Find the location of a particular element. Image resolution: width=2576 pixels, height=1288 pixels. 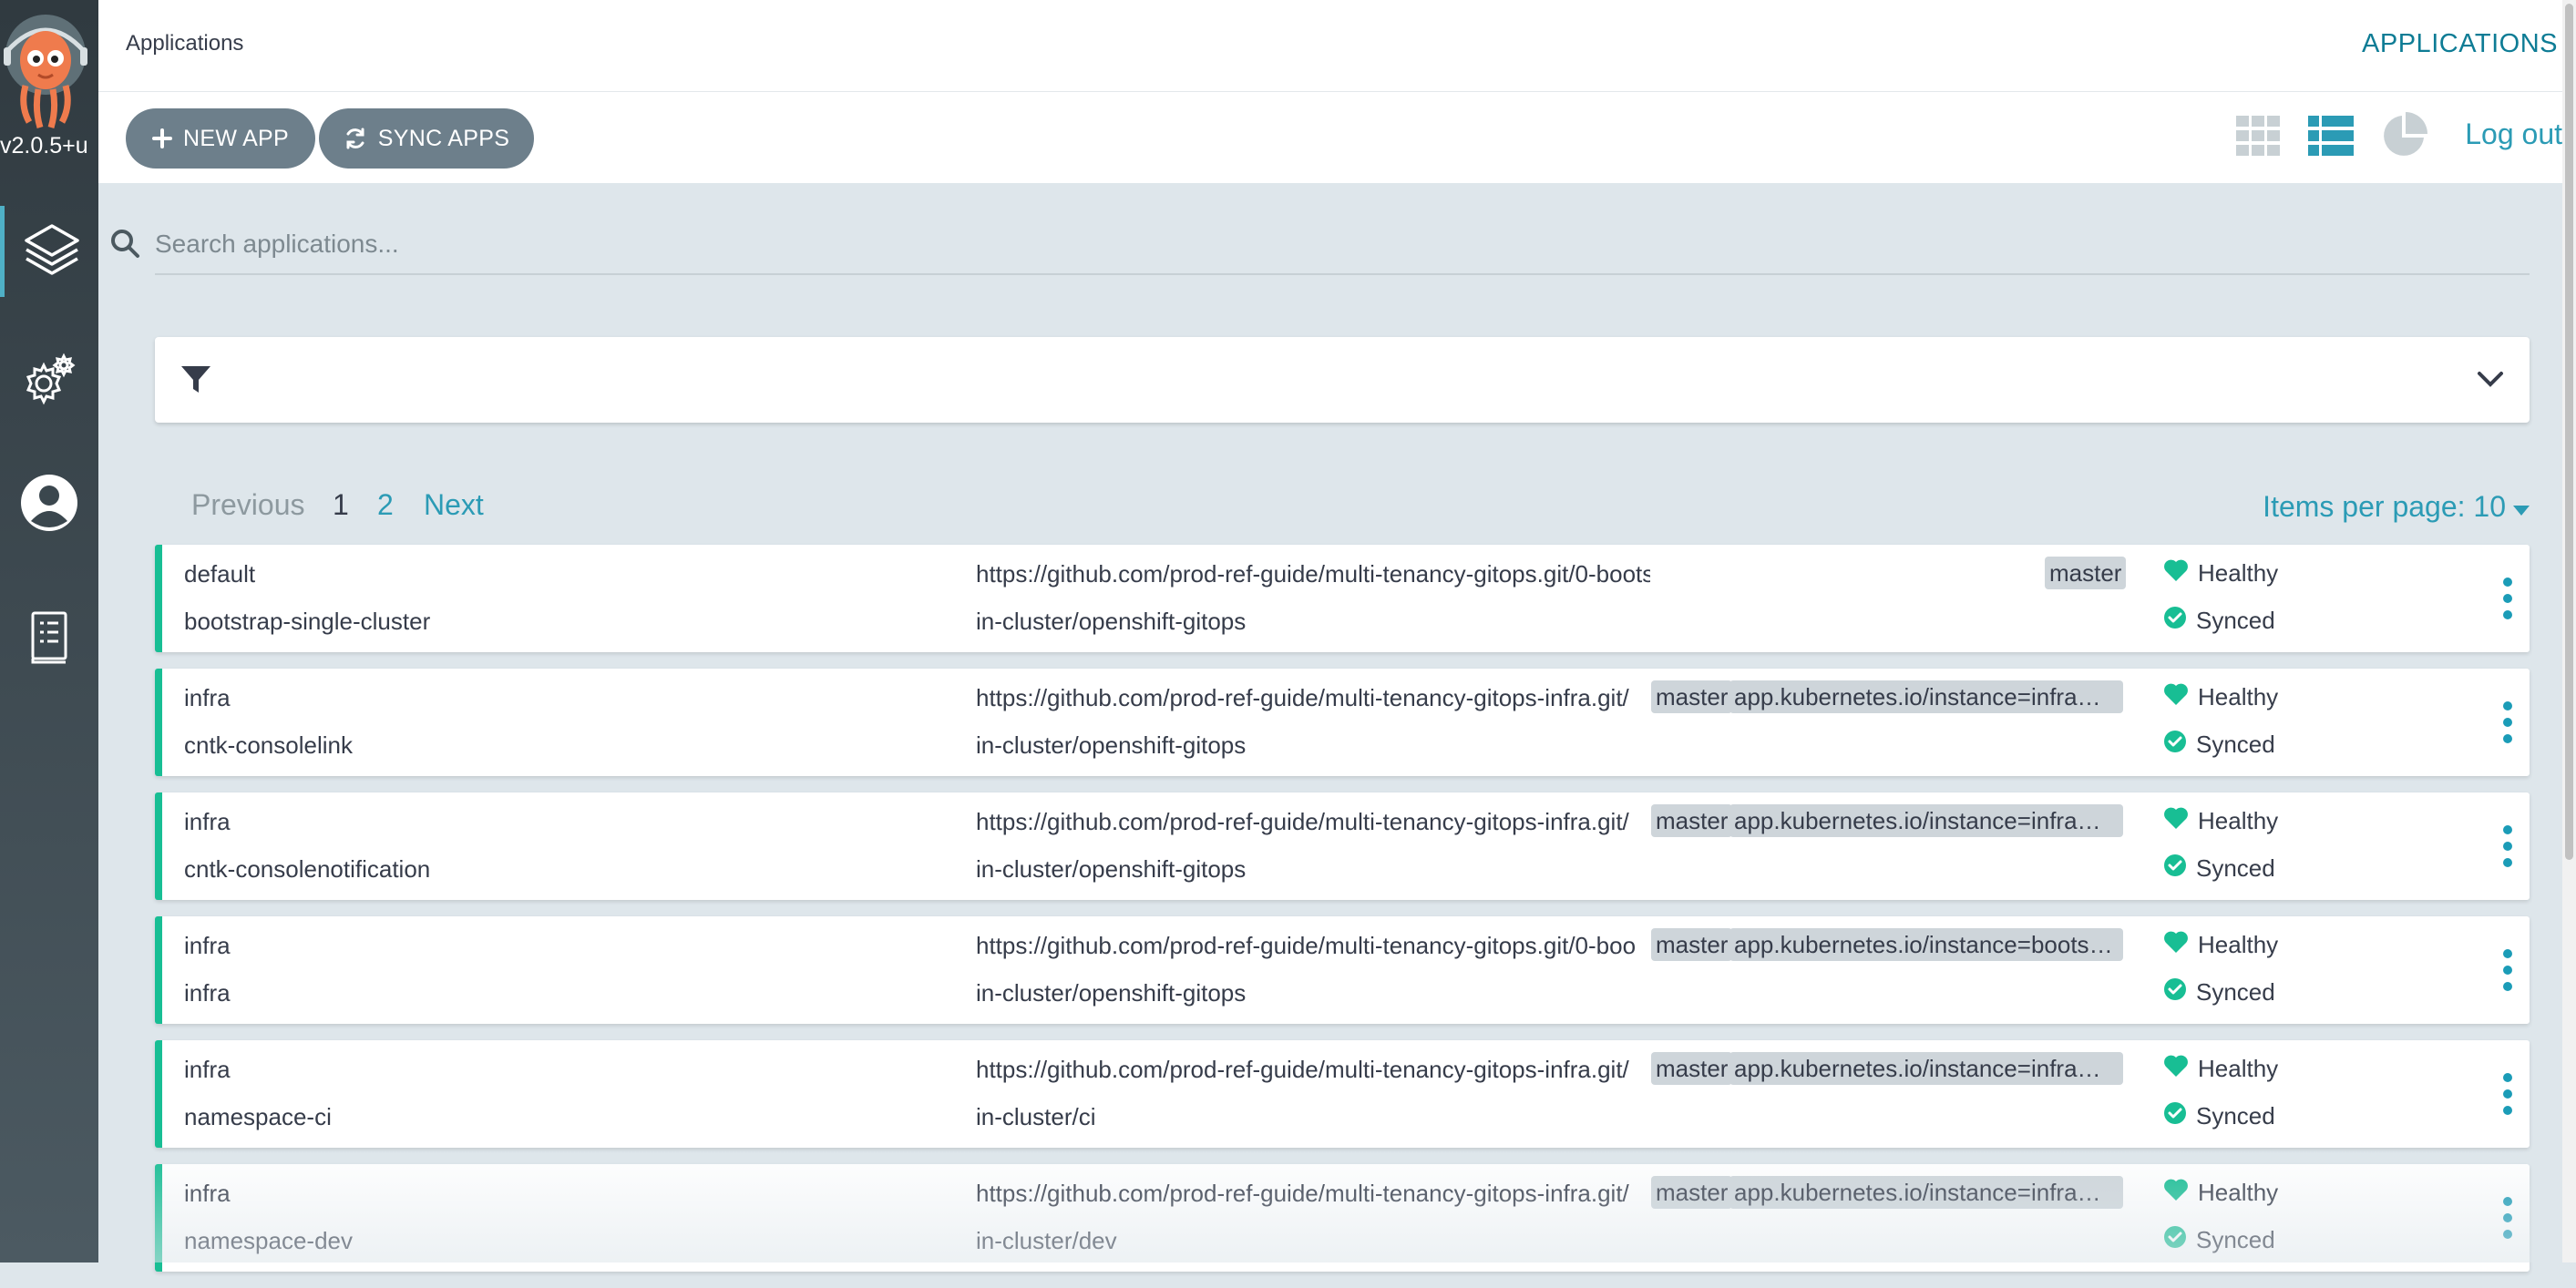

nav-applications is located at coordinates (49, 251).